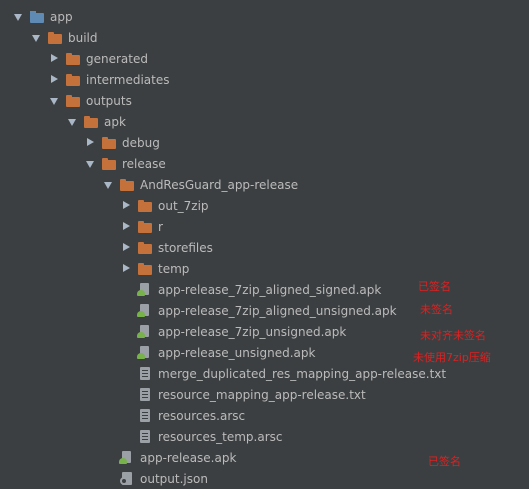  What do you see at coordinates (264, 478) in the screenshot?
I see `tree-file-output-json: output.json` at bounding box center [264, 478].